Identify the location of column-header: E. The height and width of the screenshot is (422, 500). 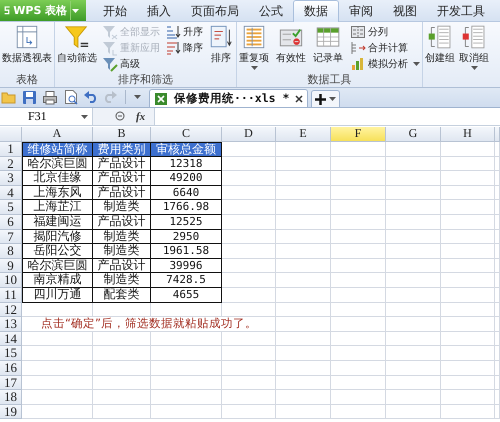
(303, 134).